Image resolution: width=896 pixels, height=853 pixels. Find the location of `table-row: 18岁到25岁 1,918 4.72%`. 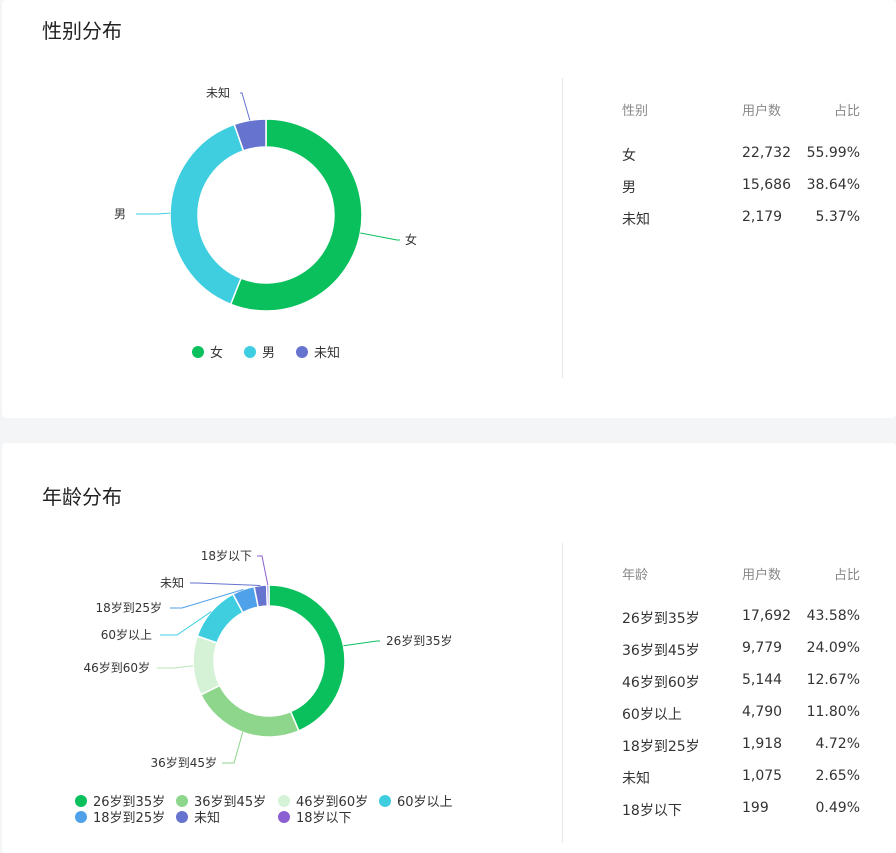

table-row: 18岁到25岁 1,918 4.72% is located at coordinates (741, 746).